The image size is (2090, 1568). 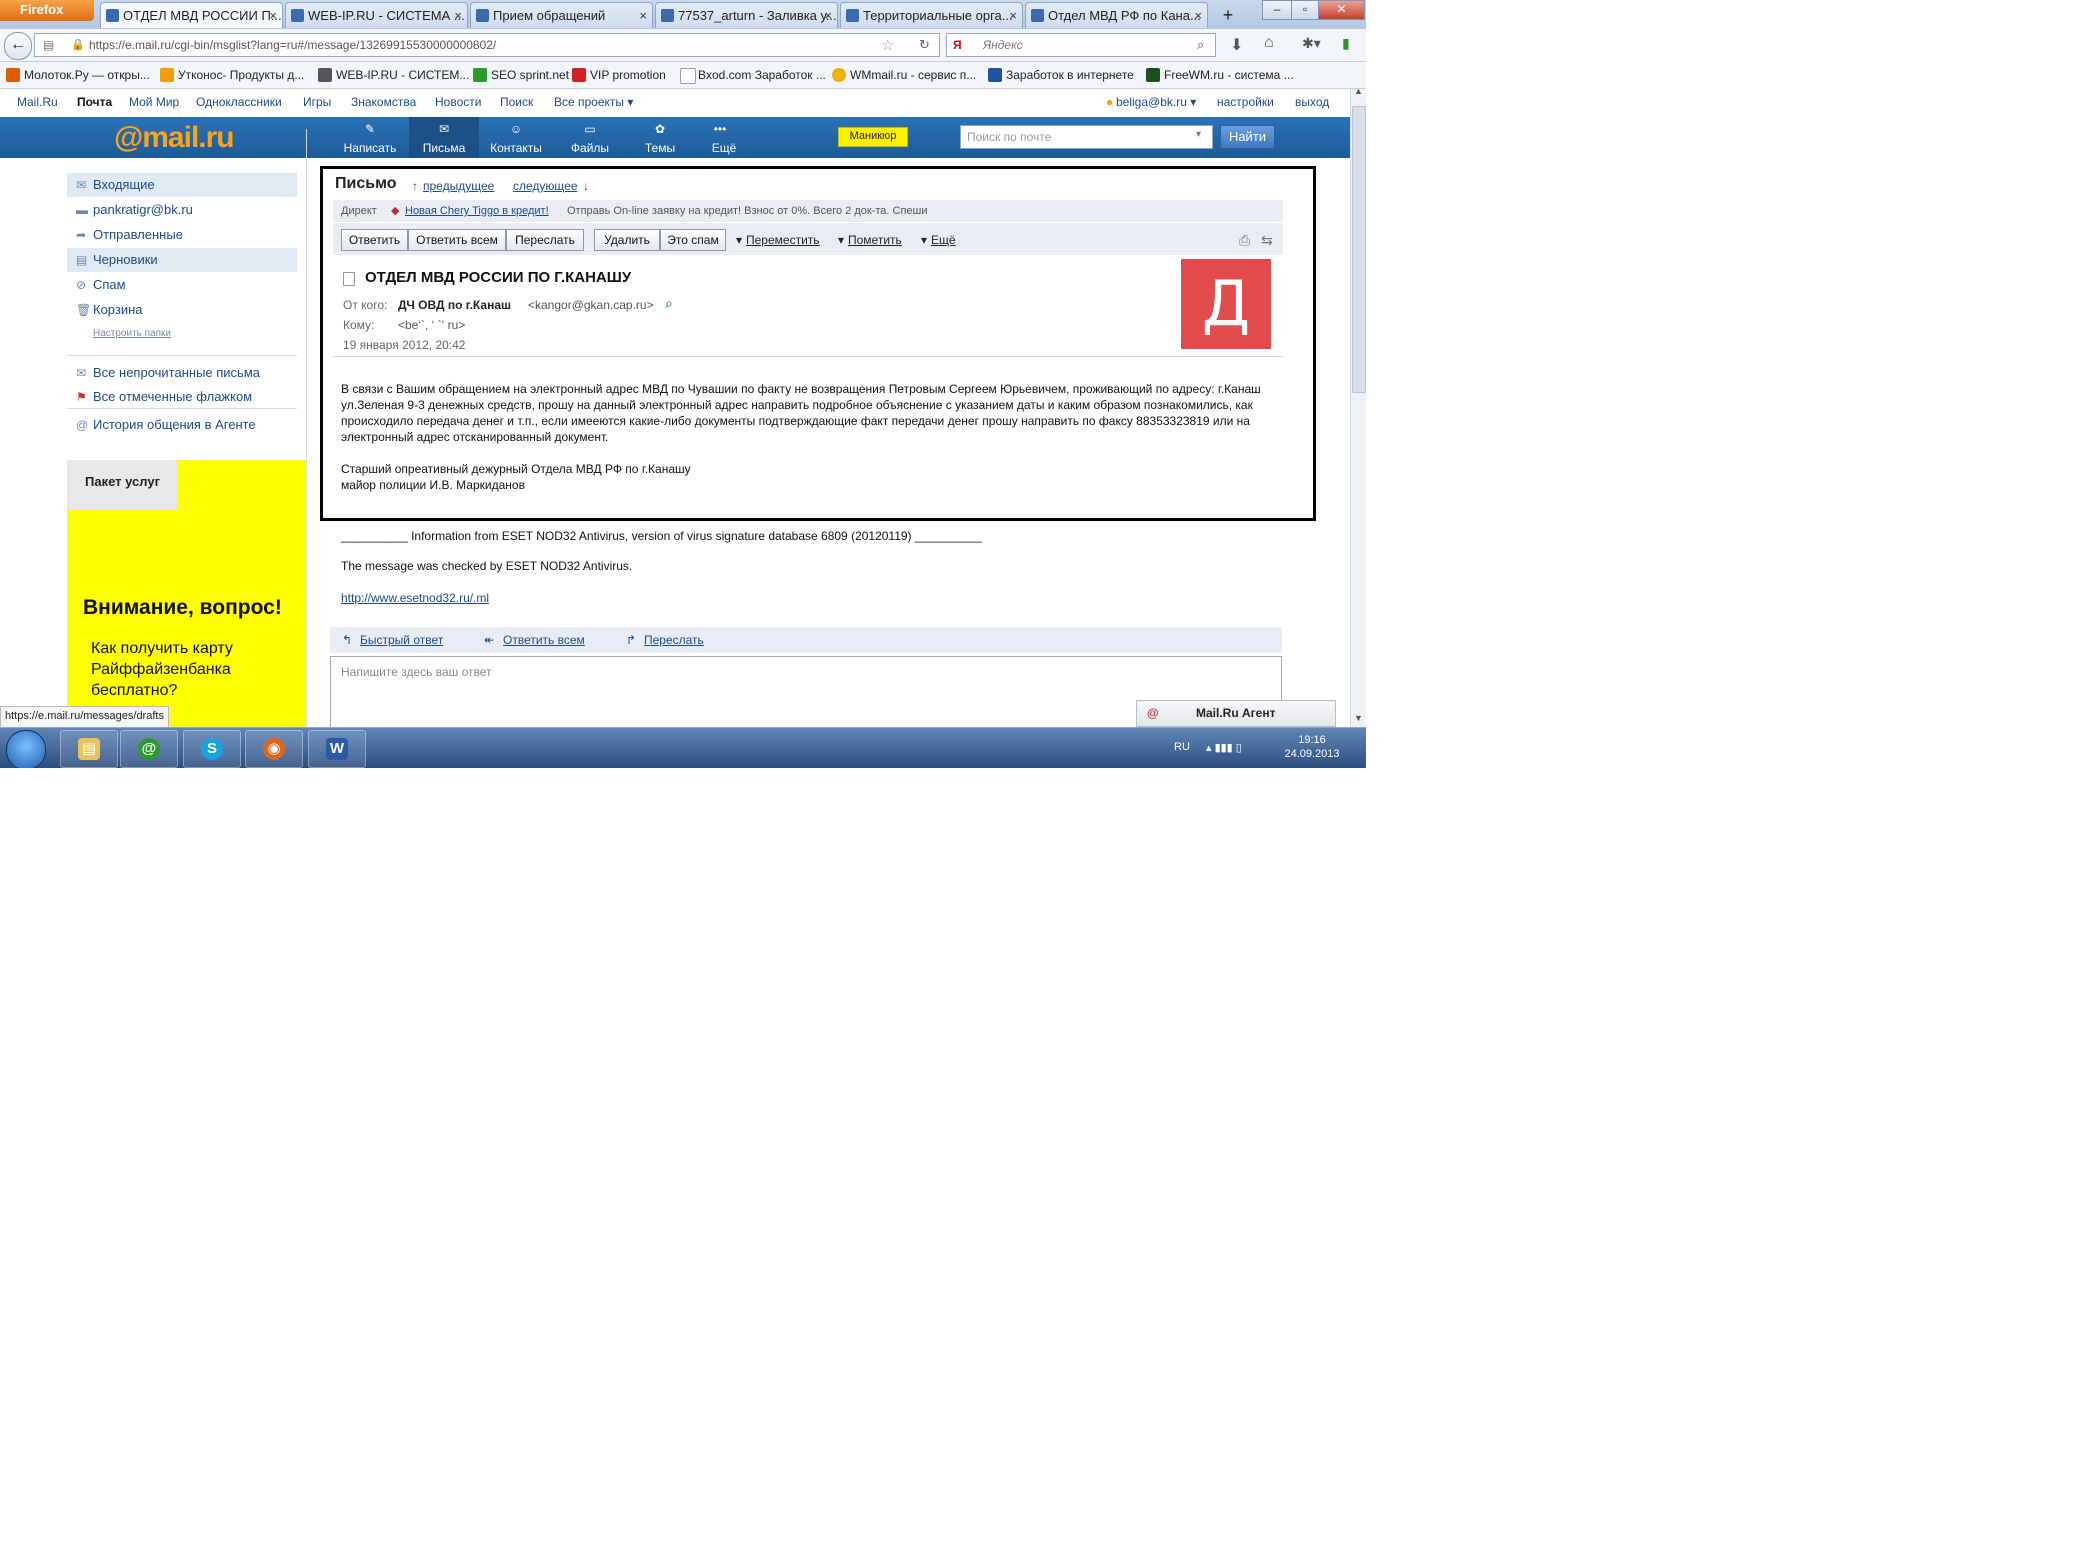 What do you see at coordinates (1305, 10) in the screenshot?
I see `maximize-button: ▫` at bounding box center [1305, 10].